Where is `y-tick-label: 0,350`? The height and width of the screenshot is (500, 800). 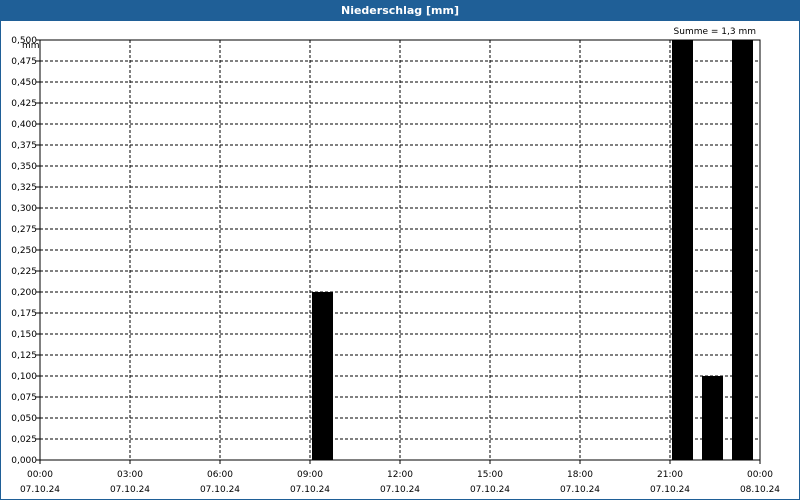
y-tick-label: 0,350 is located at coordinates (24, 167).